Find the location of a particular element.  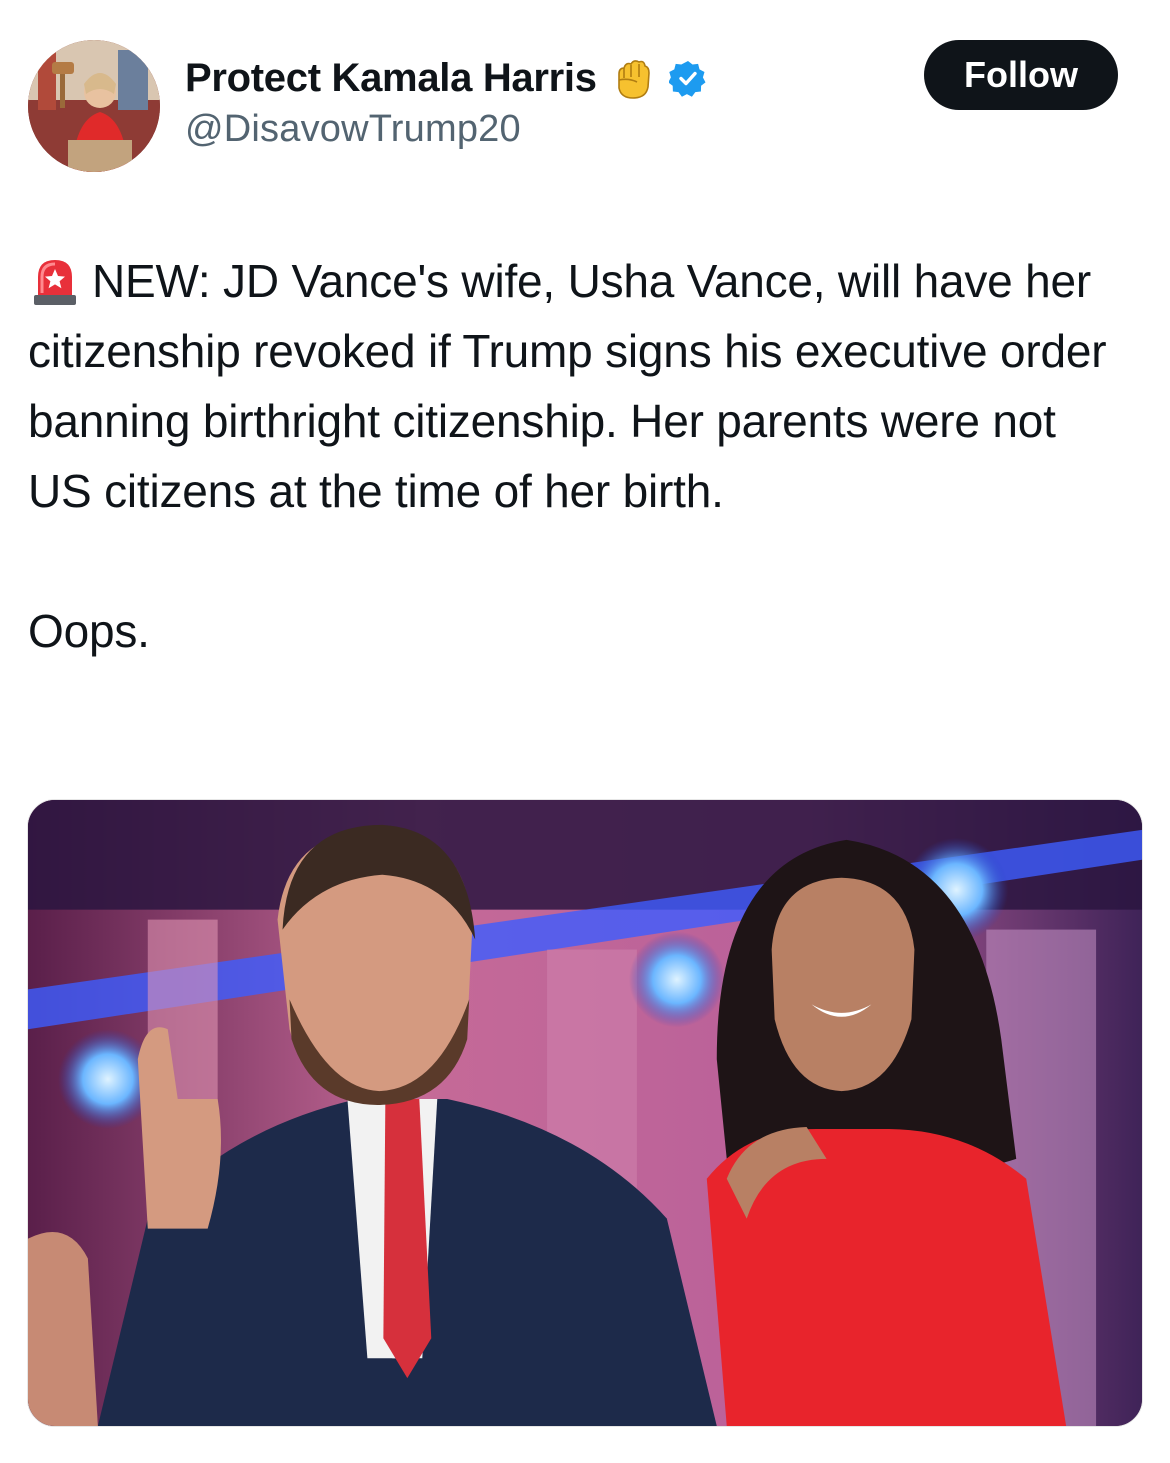

author-handle: @DisavowTrump20 is located at coordinates (353, 129).